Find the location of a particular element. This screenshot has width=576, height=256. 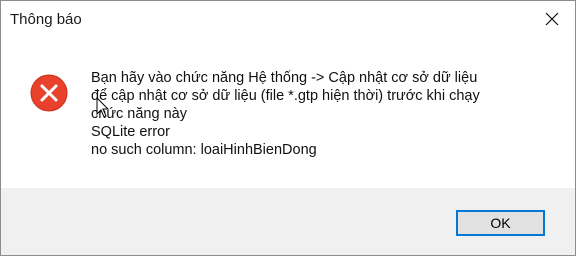

title-bar: Thông báo is located at coordinates (288, 19).